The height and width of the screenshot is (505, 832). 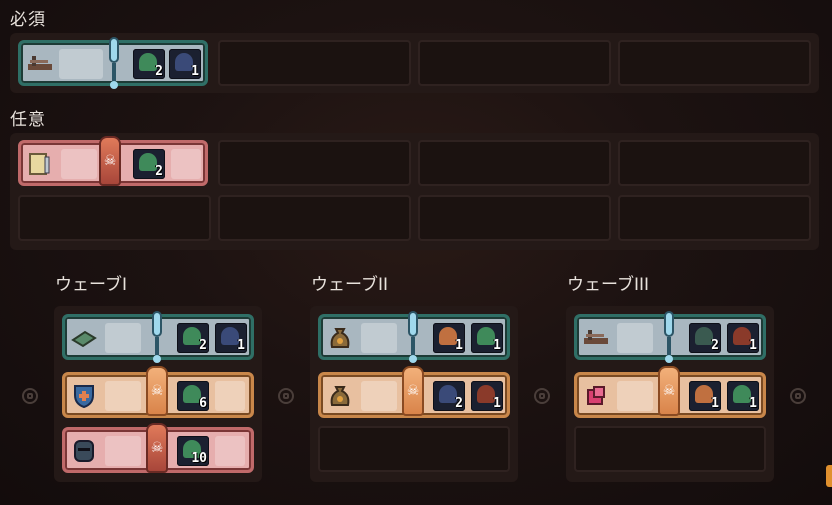 I want to click on wave-1-label: ウェーブI, so click(x=91, y=285).